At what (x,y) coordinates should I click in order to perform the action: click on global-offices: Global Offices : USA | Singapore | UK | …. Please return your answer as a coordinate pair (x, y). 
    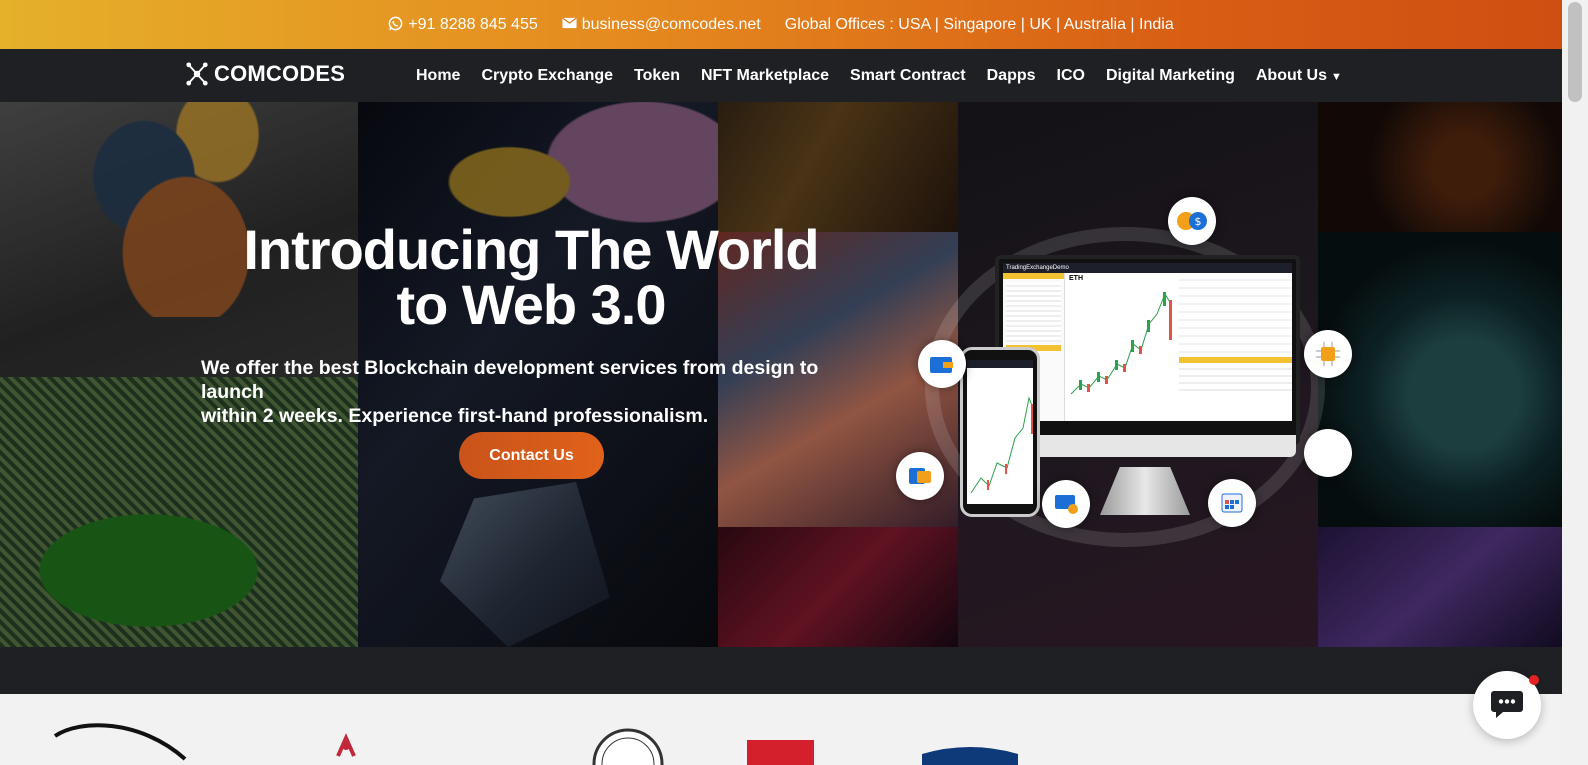
    Looking at the image, I should click on (979, 25).